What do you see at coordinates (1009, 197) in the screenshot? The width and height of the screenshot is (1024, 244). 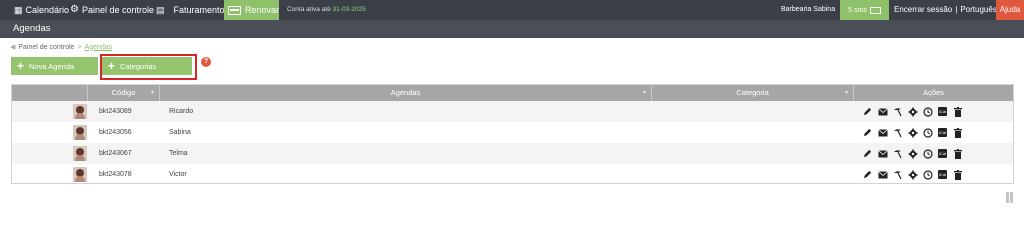 I see `resize-handle` at bounding box center [1009, 197].